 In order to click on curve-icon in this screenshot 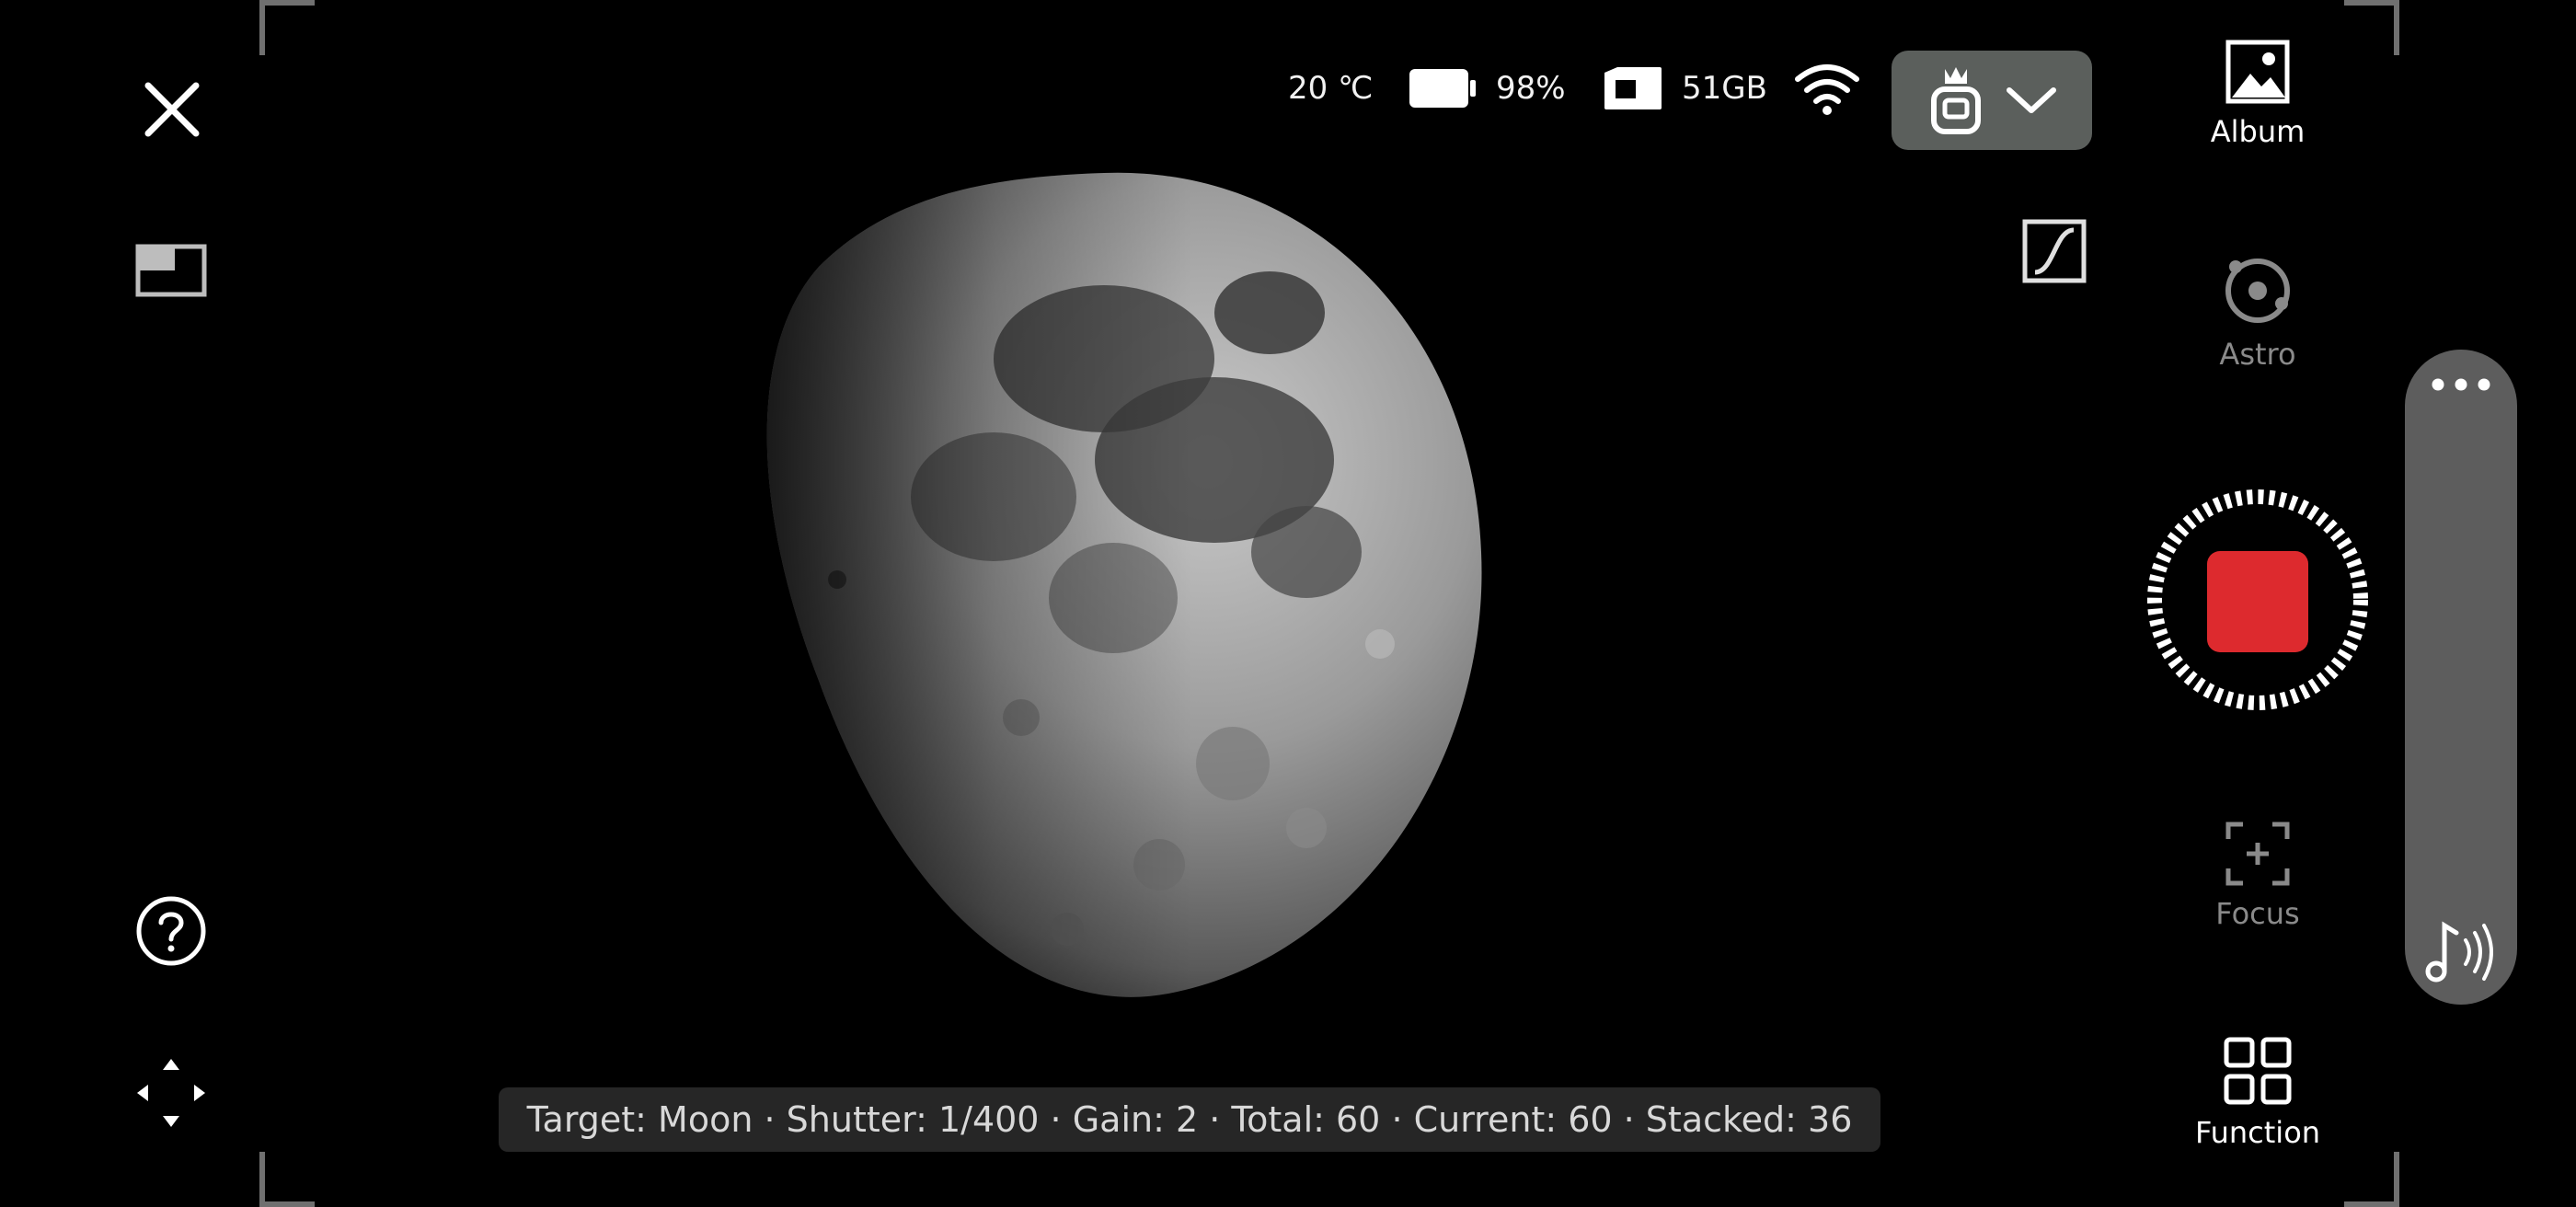, I will do `click(2054, 251)`.